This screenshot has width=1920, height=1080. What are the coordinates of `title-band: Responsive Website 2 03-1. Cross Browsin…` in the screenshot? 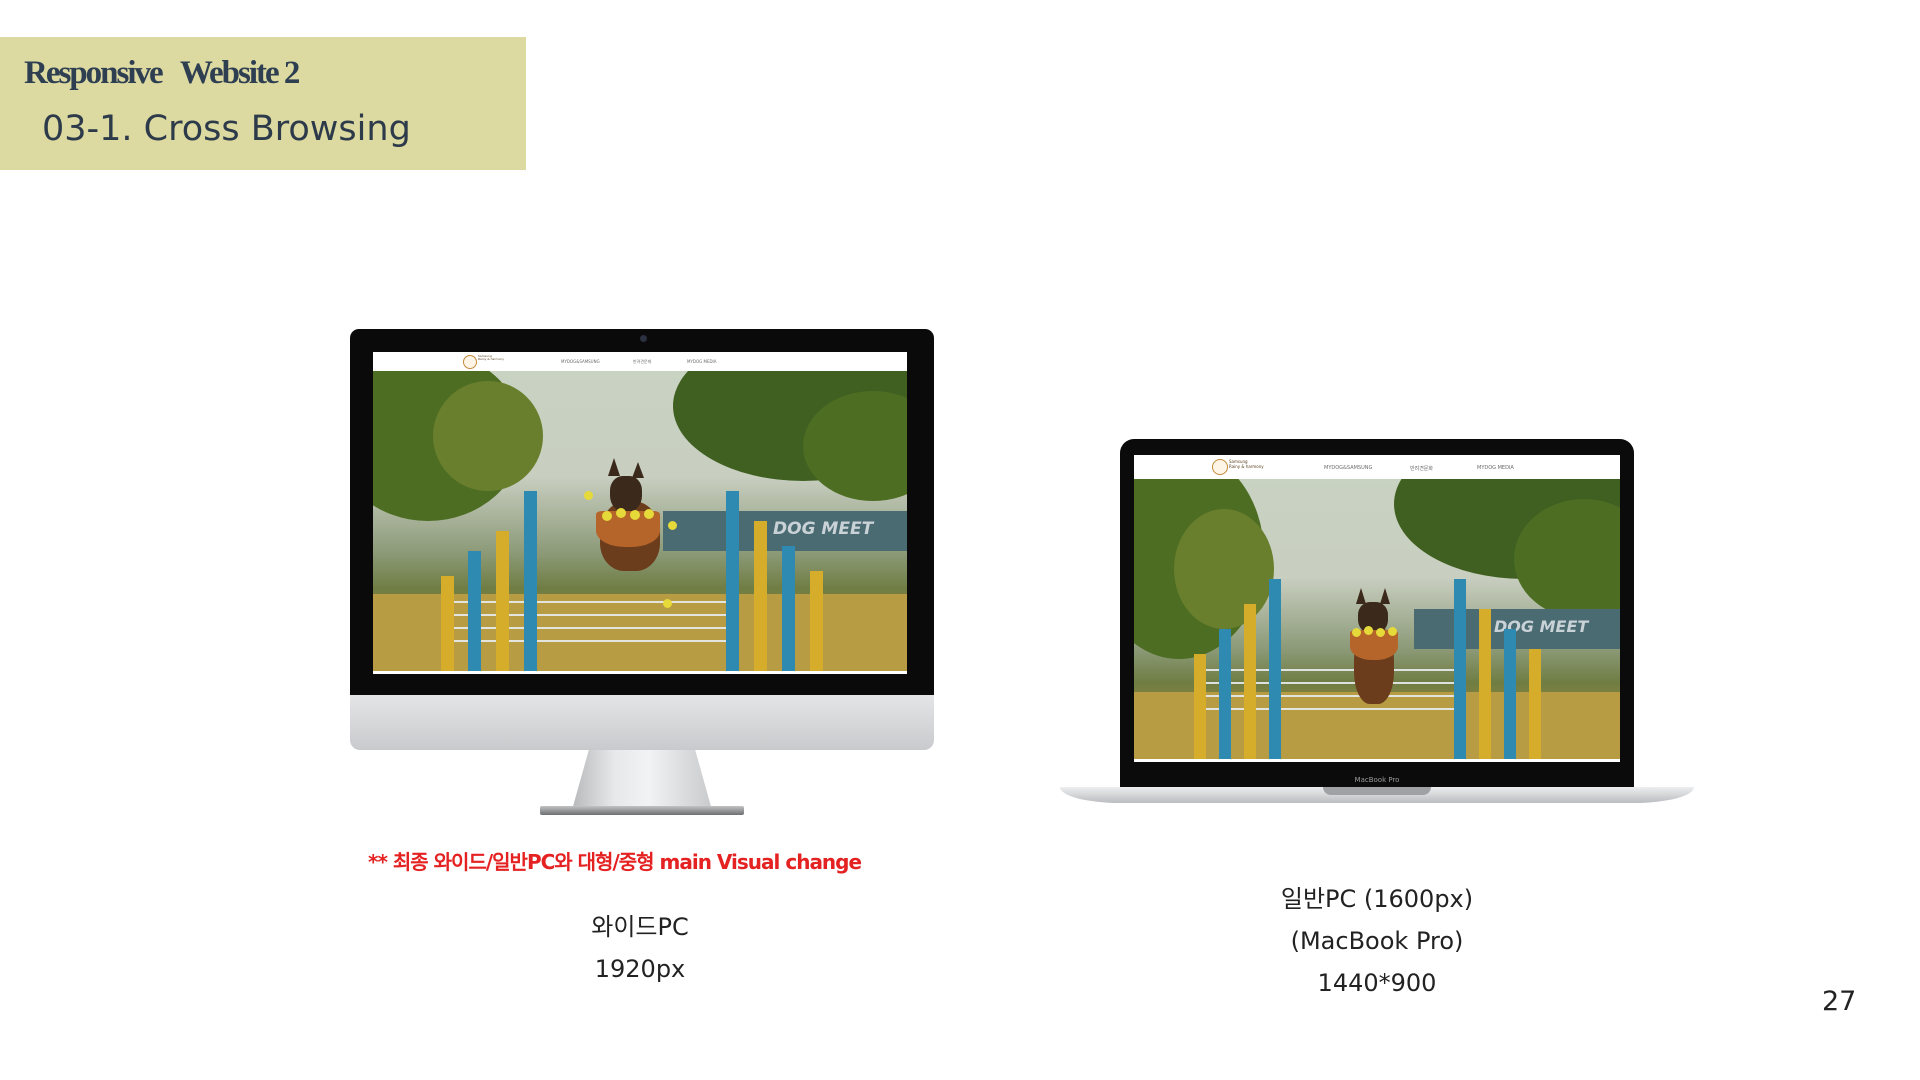 It's located at (263, 103).